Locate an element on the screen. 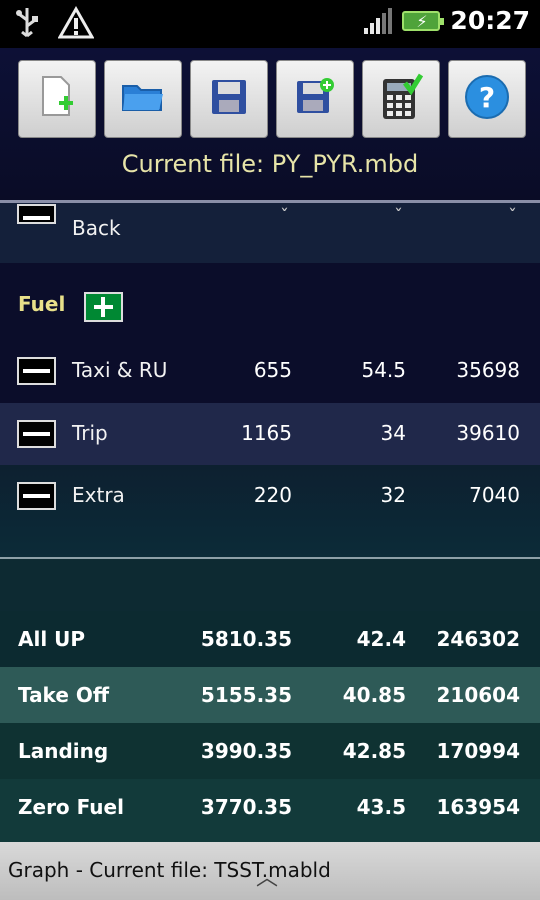 The image size is (540, 900). current-file-label: Current file: PY_PYR.mbd is located at coordinates (270, 164).